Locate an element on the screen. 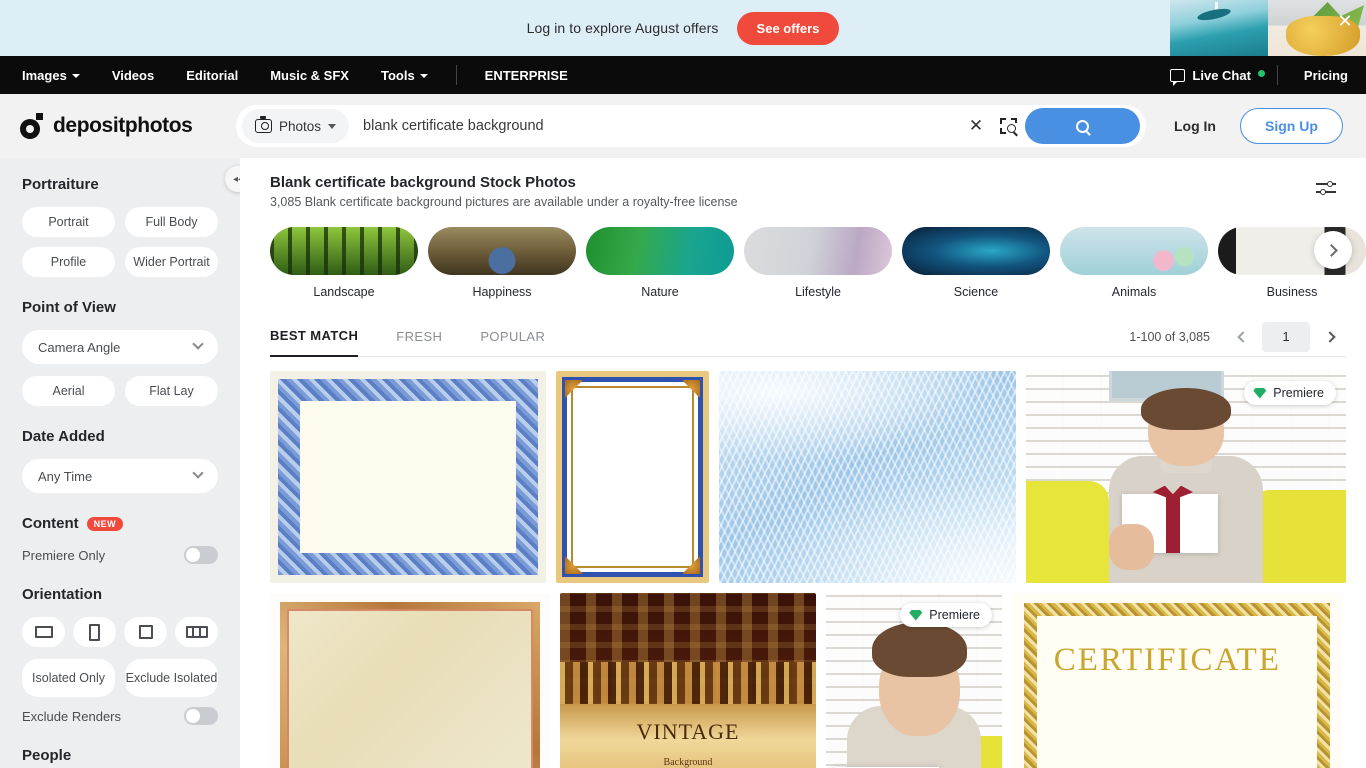  nav-item-tools: Tools is located at coordinates (404, 75).